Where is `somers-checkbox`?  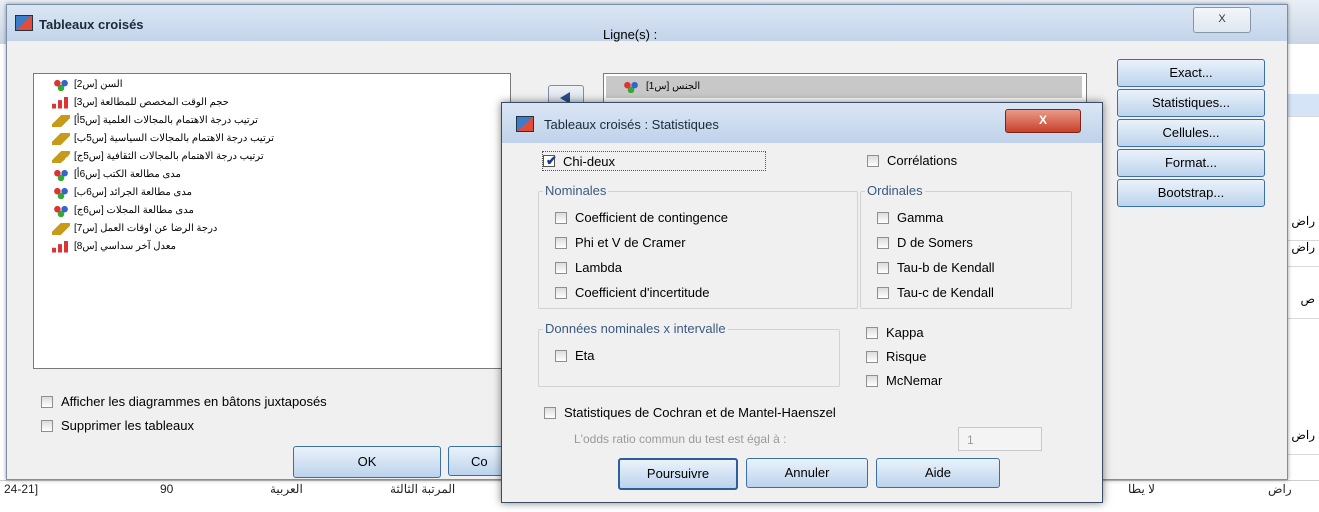
somers-checkbox is located at coordinates (883, 242).